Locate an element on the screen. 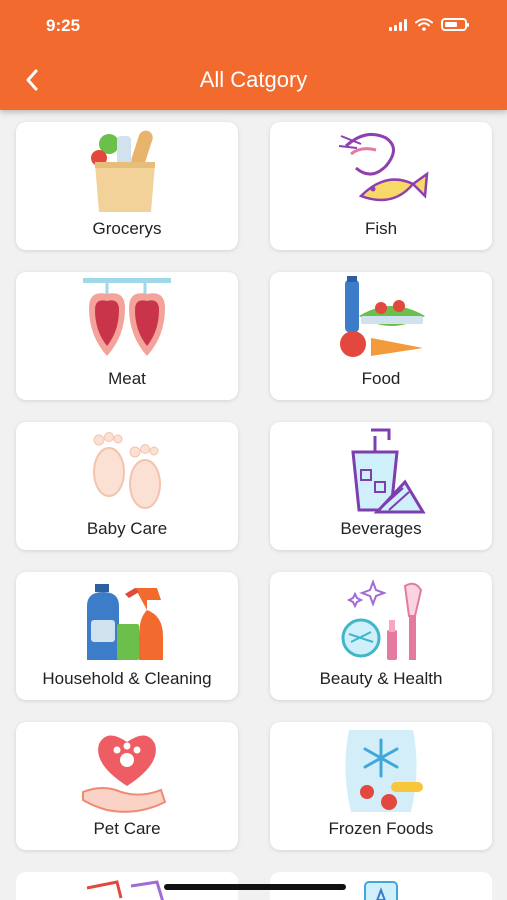  category-label: Meat is located at coordinates (127, 378).